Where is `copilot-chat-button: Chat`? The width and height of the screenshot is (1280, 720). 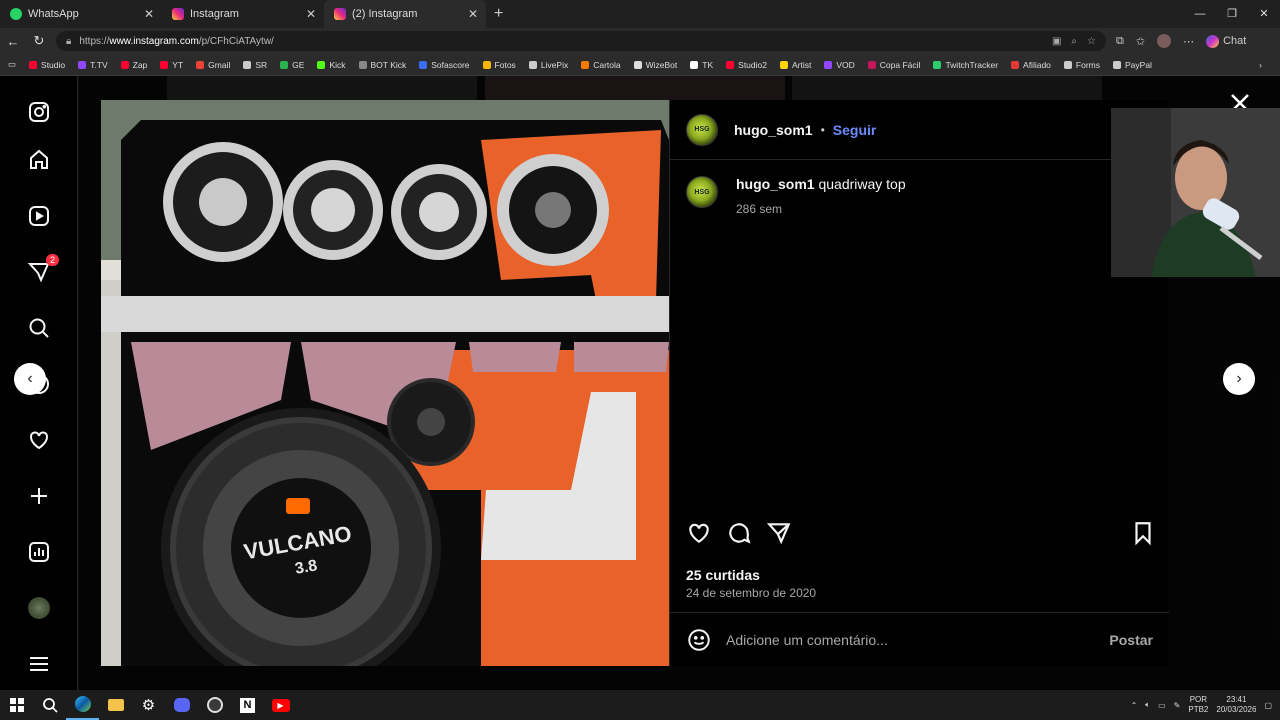 copilot-chat-button: Chat is located at coordinates (1226, 41).